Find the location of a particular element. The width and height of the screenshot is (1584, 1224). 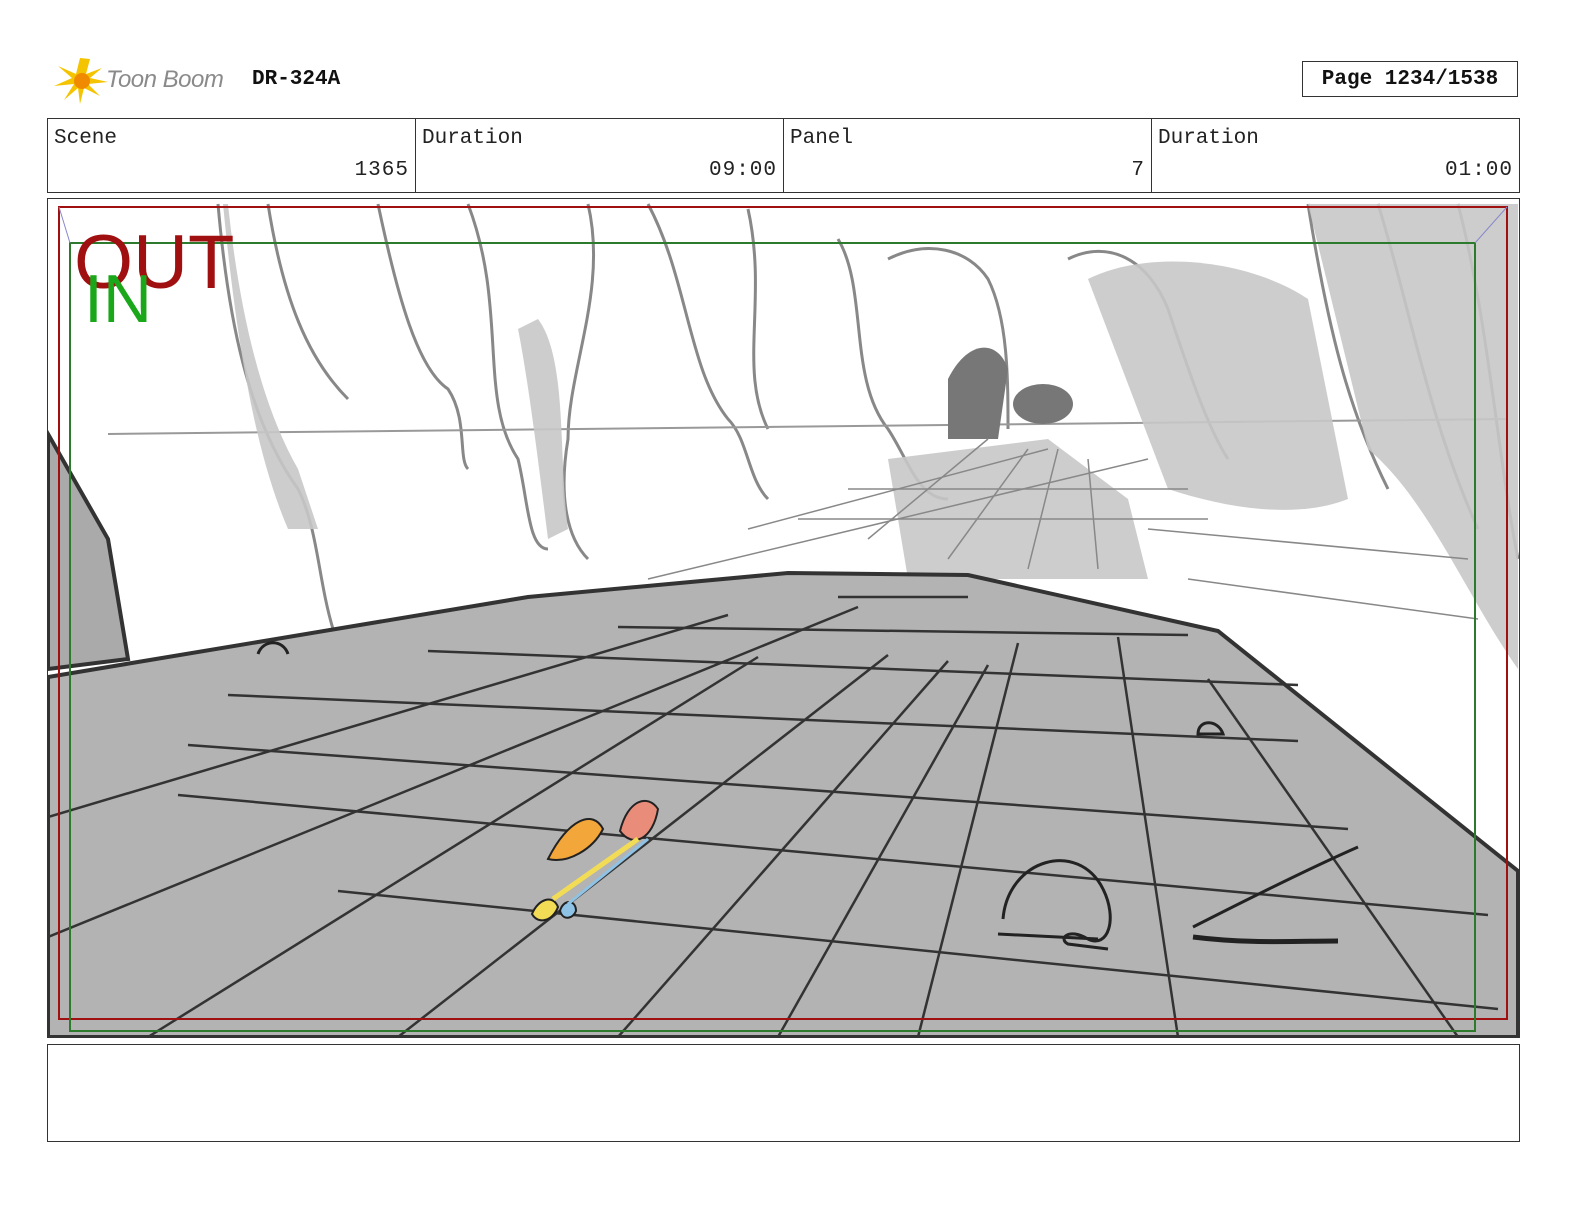

scene-cell: Scene 1365 is located at coordinates (232, 155).